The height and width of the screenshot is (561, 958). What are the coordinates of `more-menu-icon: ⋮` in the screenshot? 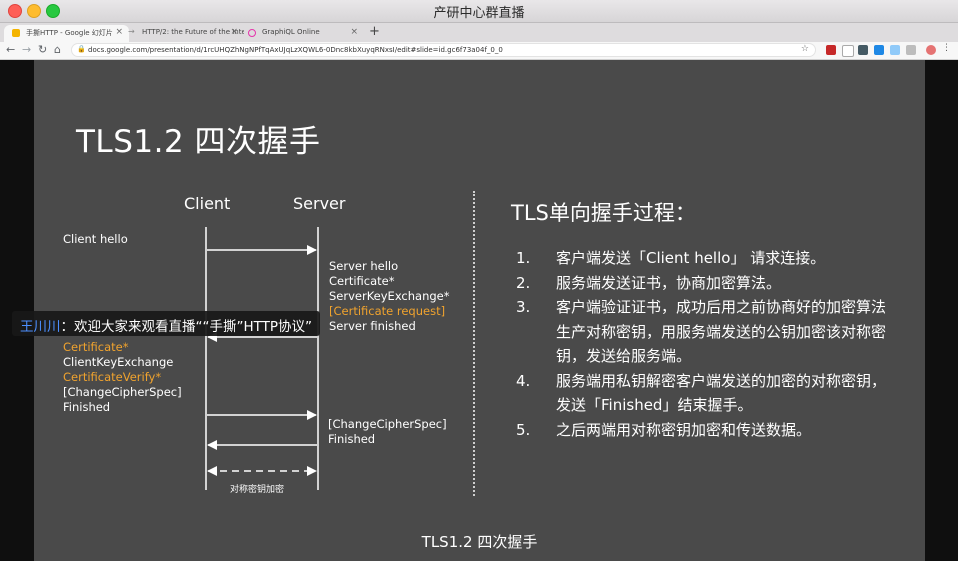 It's located at (947, 48).